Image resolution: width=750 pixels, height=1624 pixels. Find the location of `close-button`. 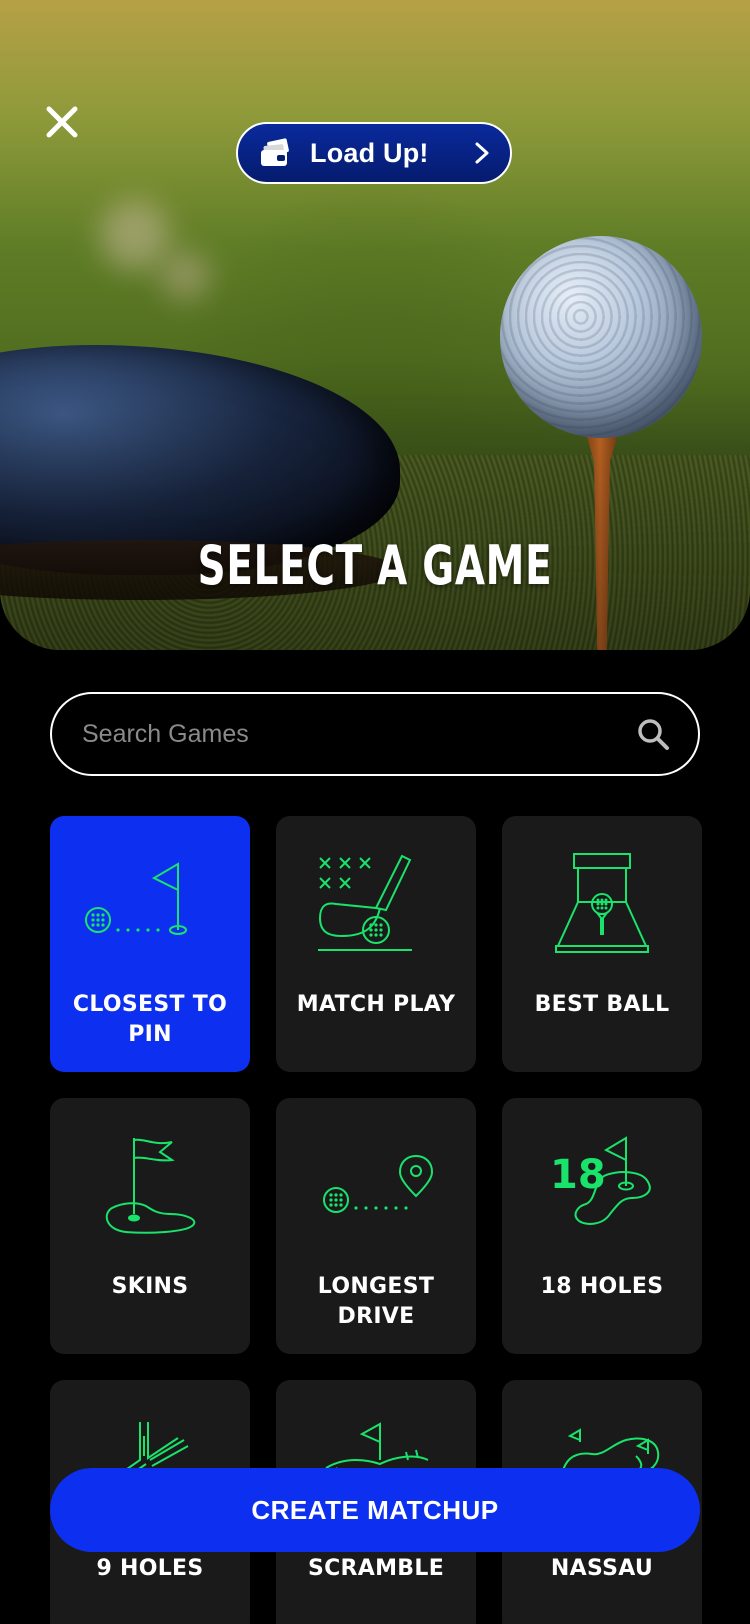

close-button is located at coordinates (62, 122).